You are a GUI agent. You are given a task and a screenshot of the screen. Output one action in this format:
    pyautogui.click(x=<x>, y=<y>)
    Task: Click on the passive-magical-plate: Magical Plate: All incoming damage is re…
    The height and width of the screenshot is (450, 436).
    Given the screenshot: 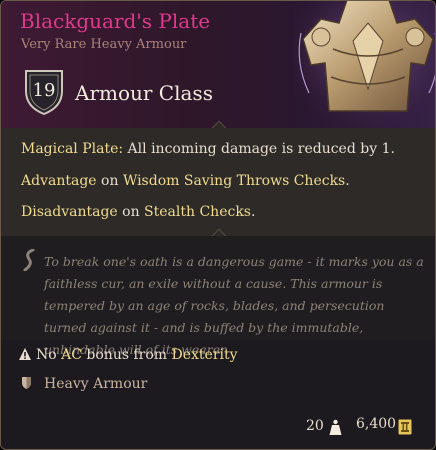 What is the action you would take?
    pyautogui.click(x=208, y=149)
    